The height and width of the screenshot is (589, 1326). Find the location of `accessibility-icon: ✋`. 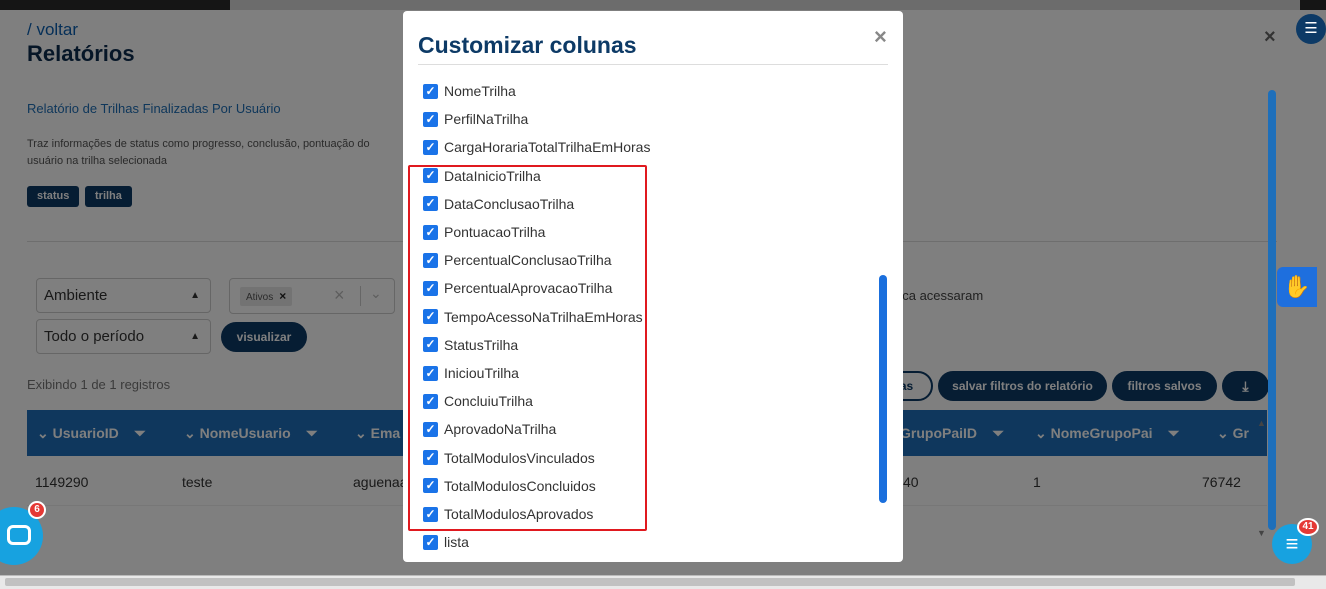

accessibility-icon: ✋ is located at coordinates (1297, 287).